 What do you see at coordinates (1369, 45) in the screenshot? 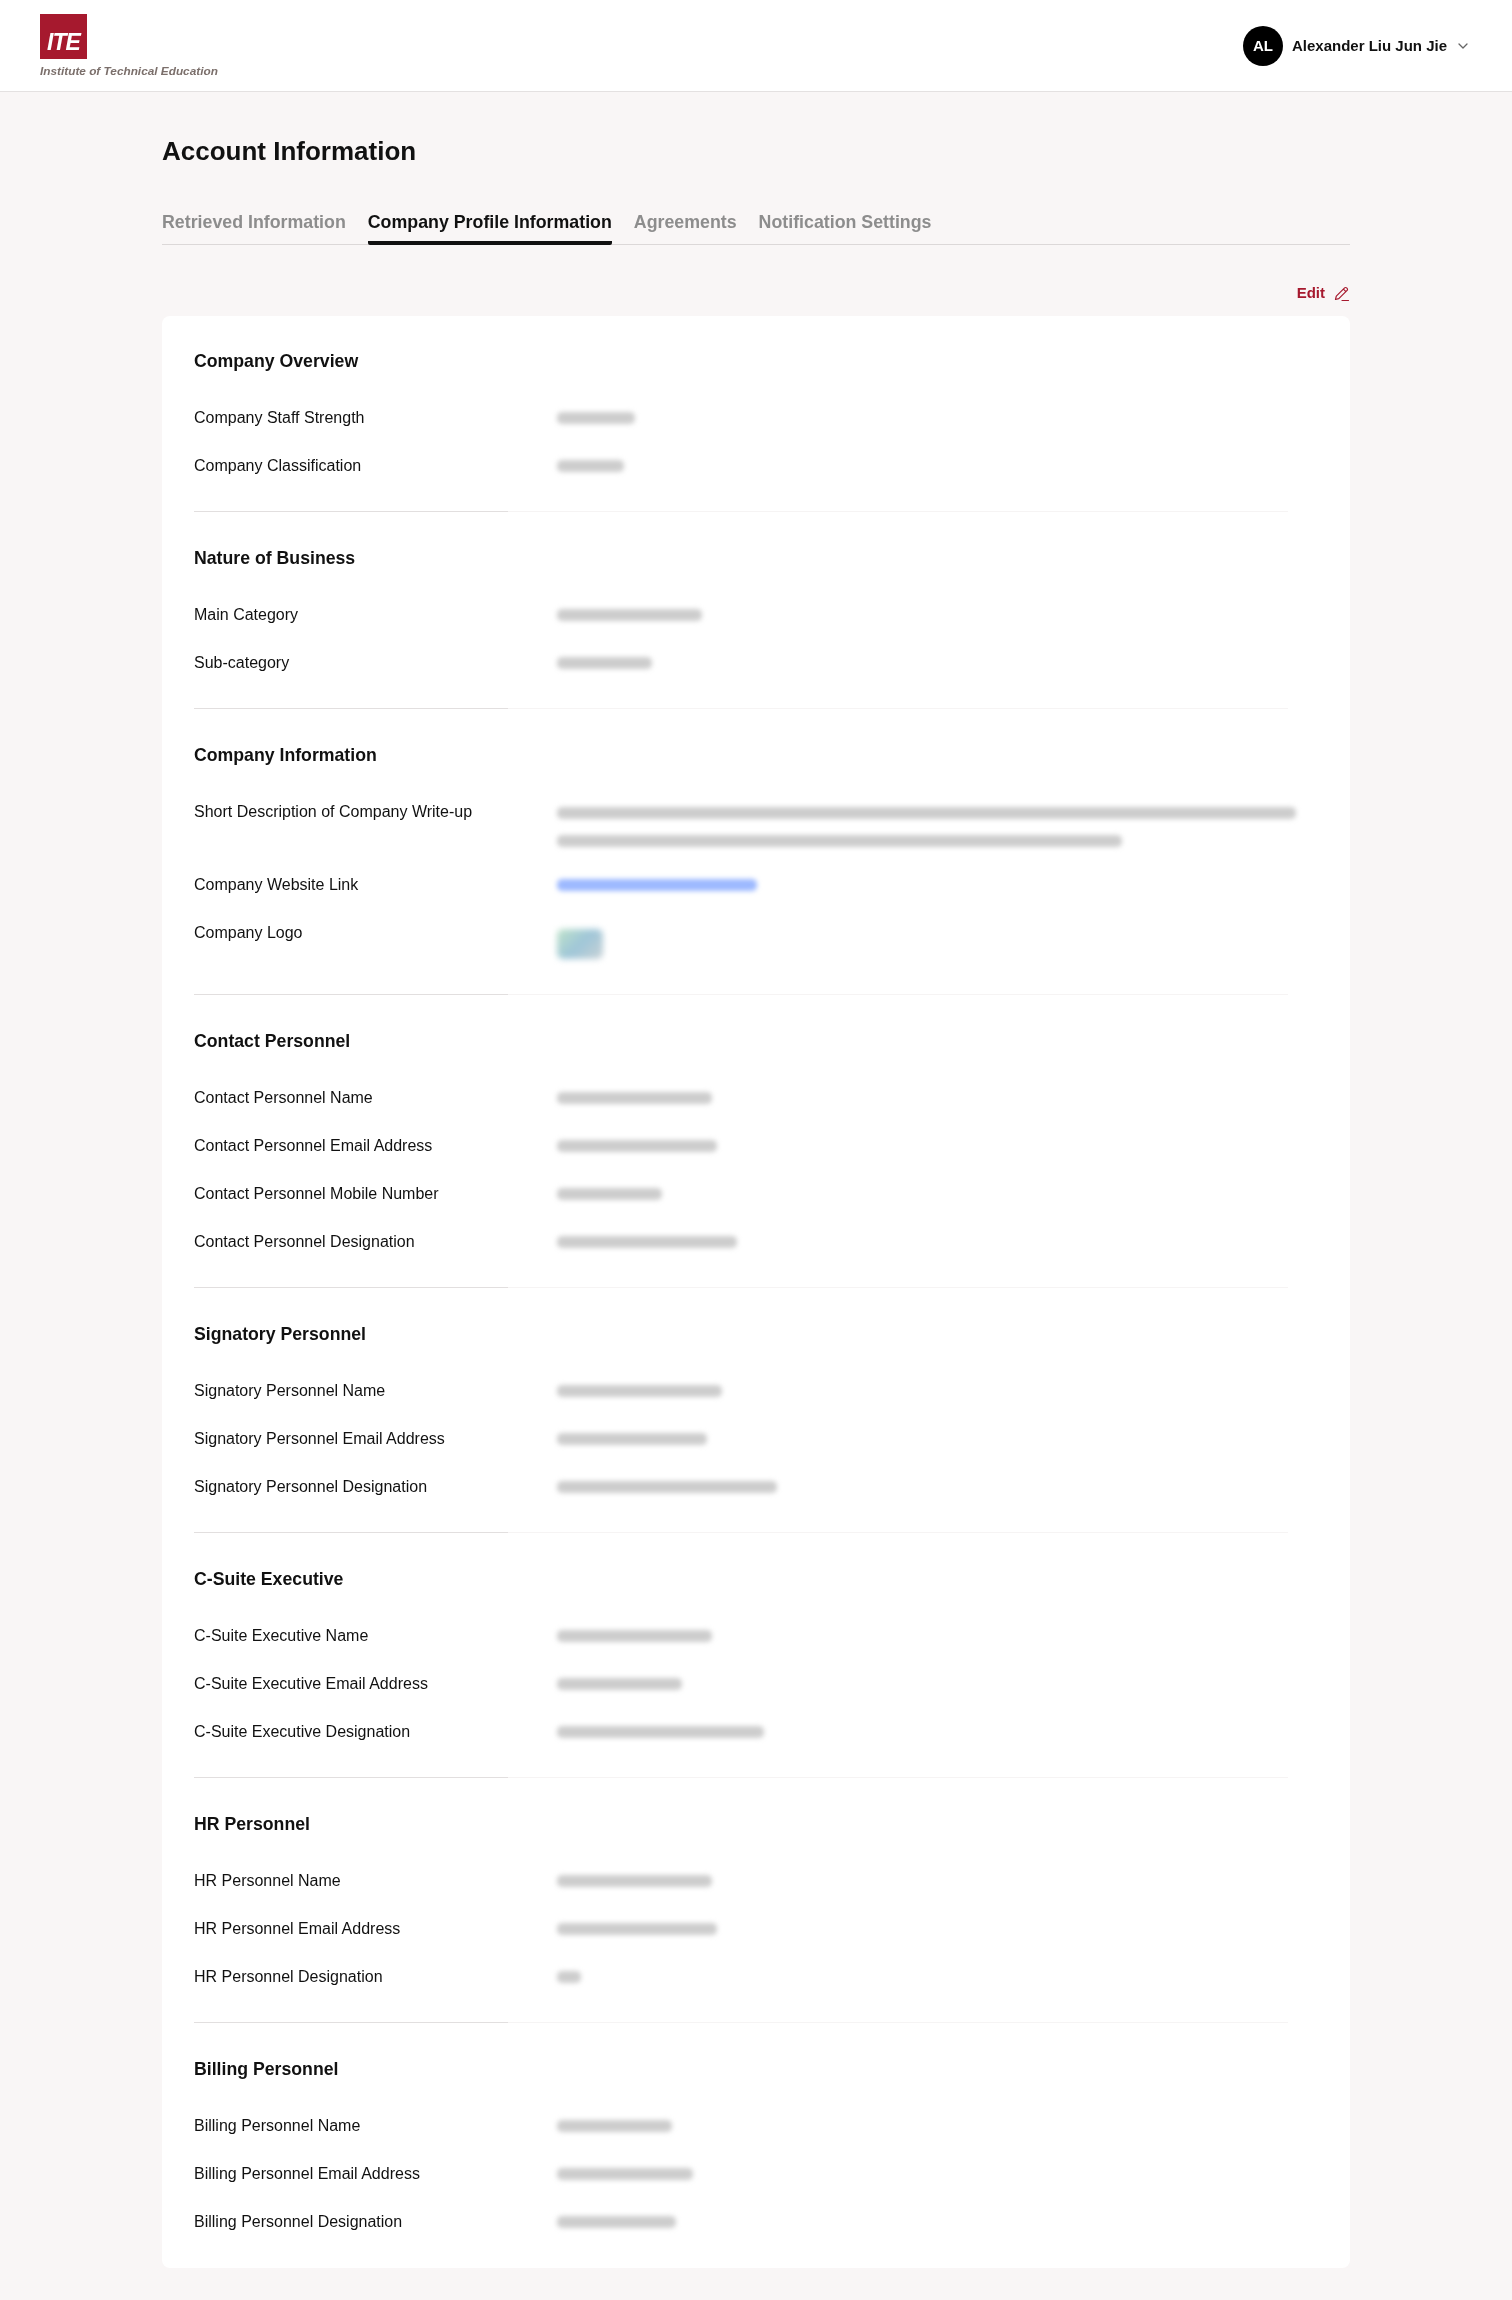
I see `user-name: Alexander Liu Jun Jie` at bounding box center [1369, 45].